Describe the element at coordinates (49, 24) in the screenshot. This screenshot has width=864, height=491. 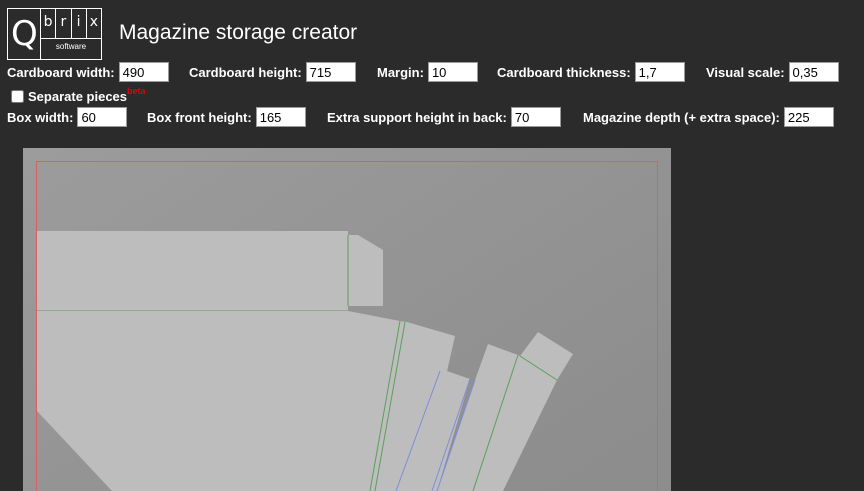
I see `logo-letter: b` at that location.